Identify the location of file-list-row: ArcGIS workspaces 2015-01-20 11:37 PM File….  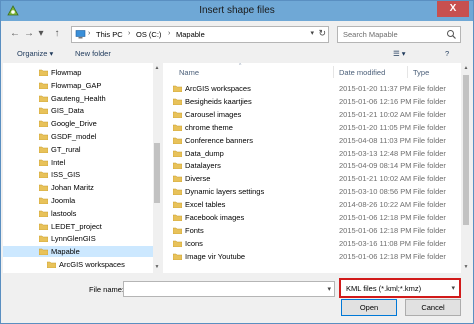
(316, 88).